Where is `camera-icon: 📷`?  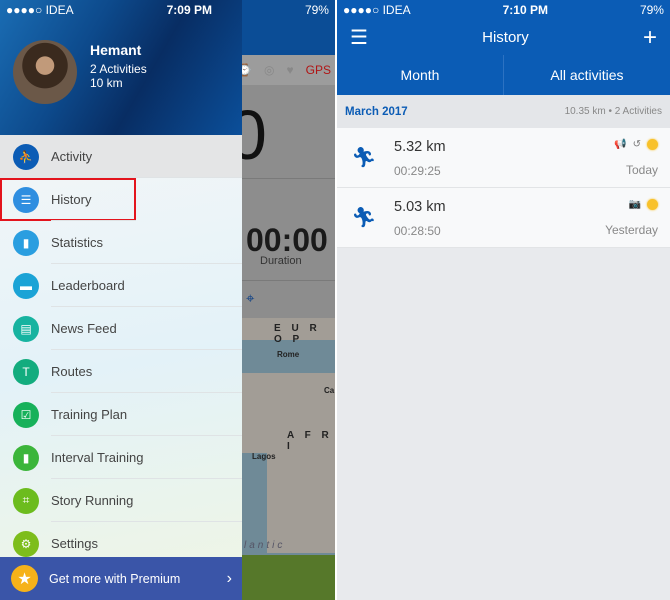 camera-icon: 📷 is located at coordinates (634, 204).